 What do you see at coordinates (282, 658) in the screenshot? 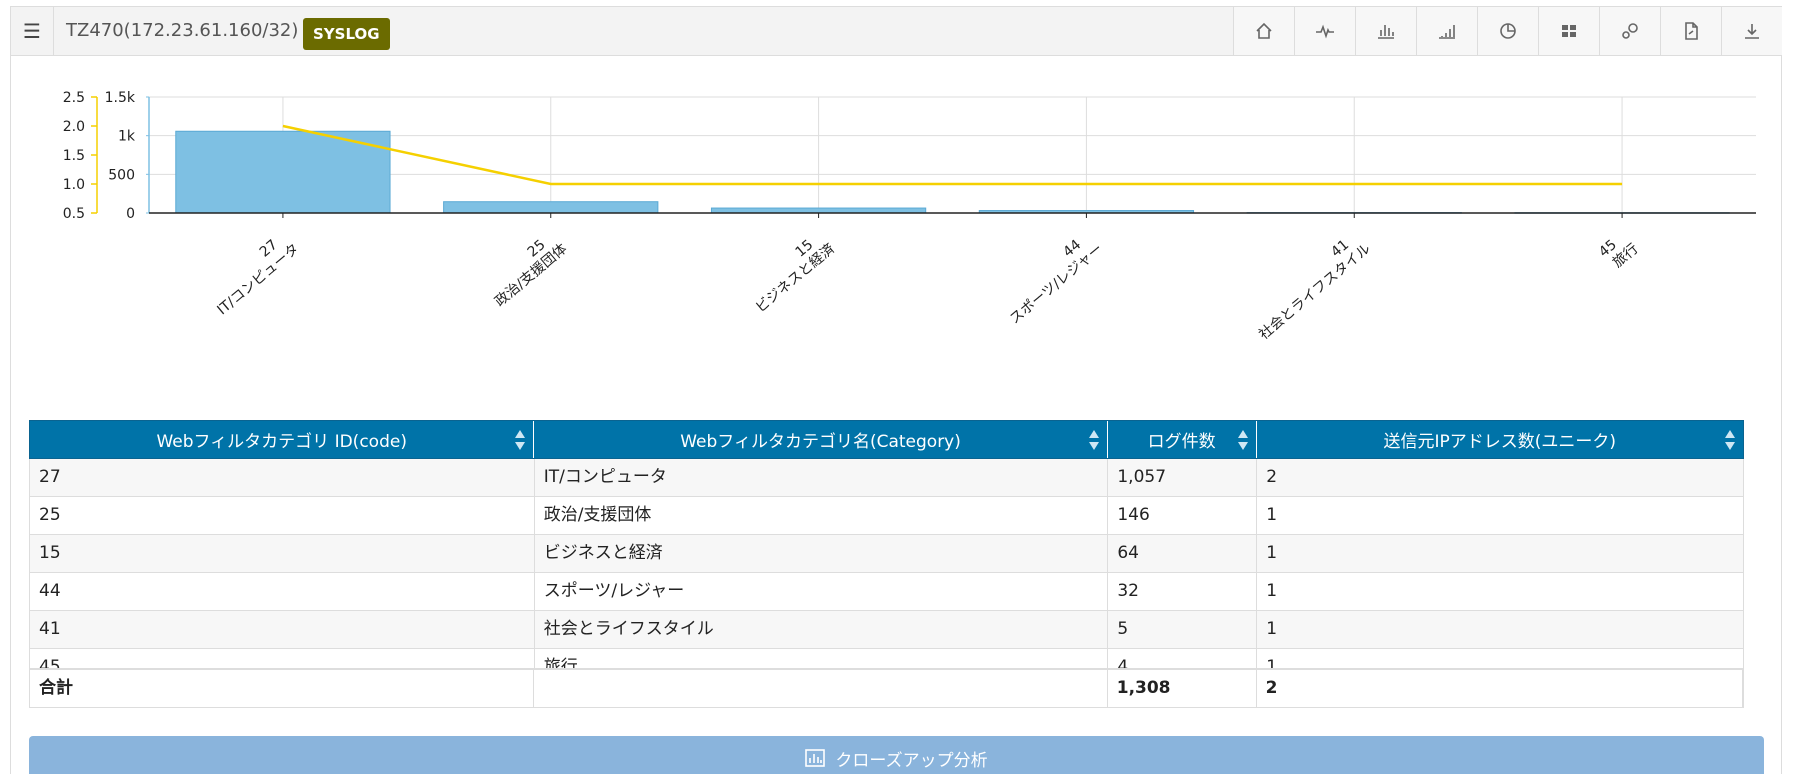
I see `cell-code: 45` at bounding box center [282, 658].